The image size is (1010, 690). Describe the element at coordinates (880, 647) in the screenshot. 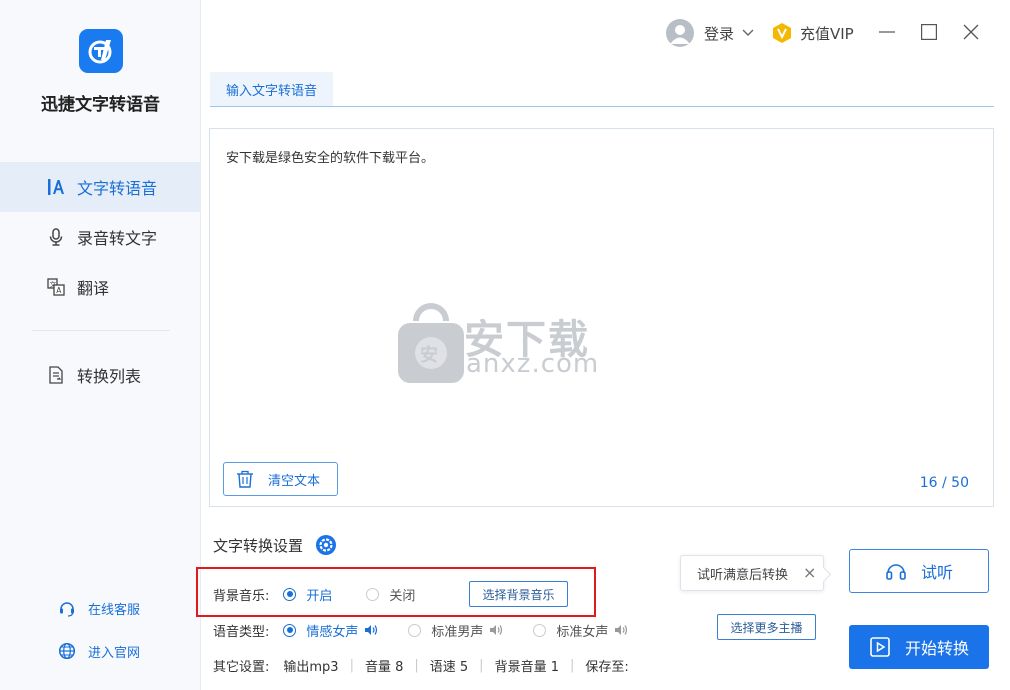

I see `play-icon` at that location.